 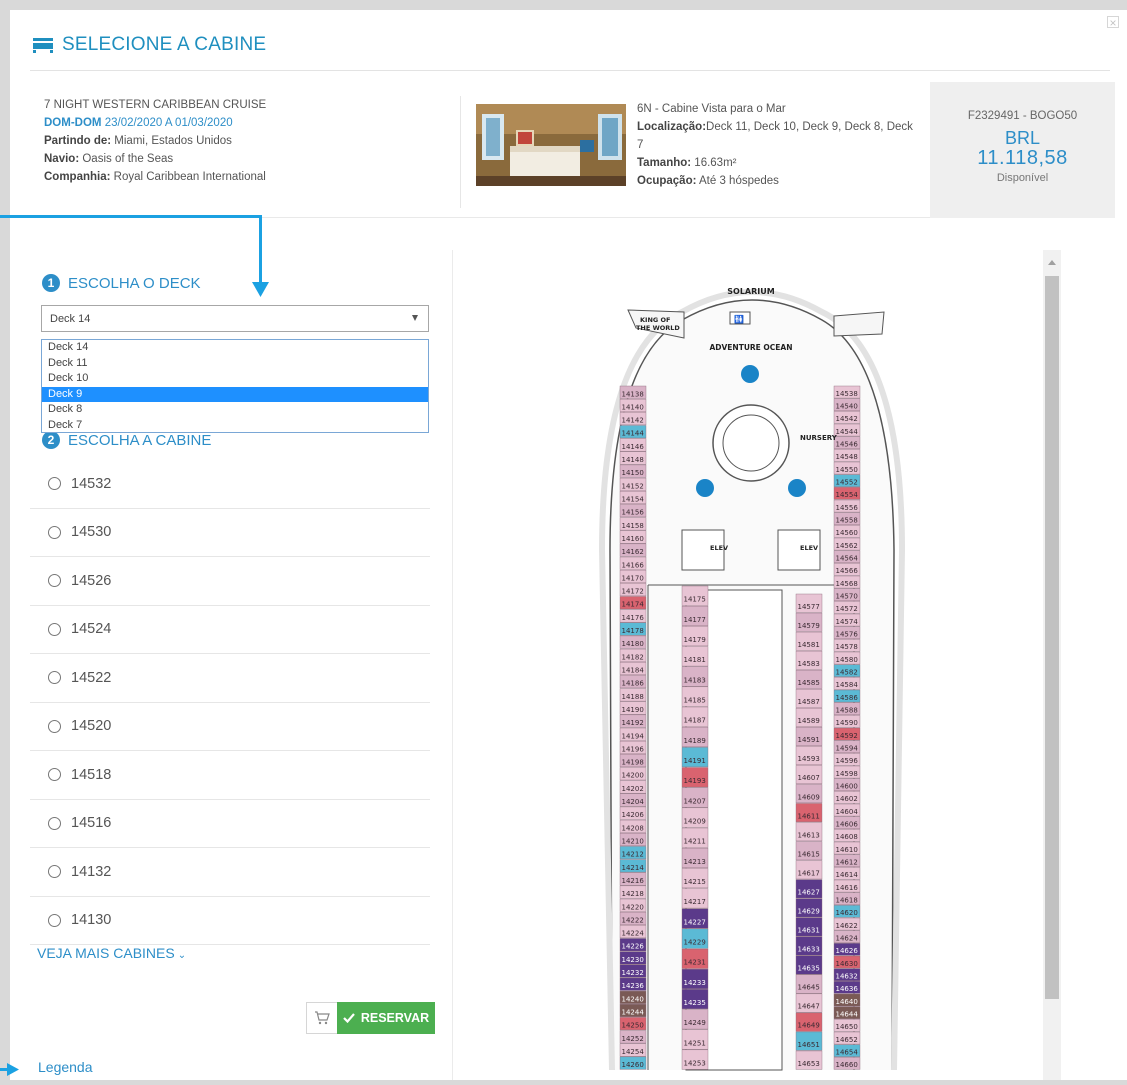 I want to click on cabin-cell-label: 14591, so click(x=809, y=740).